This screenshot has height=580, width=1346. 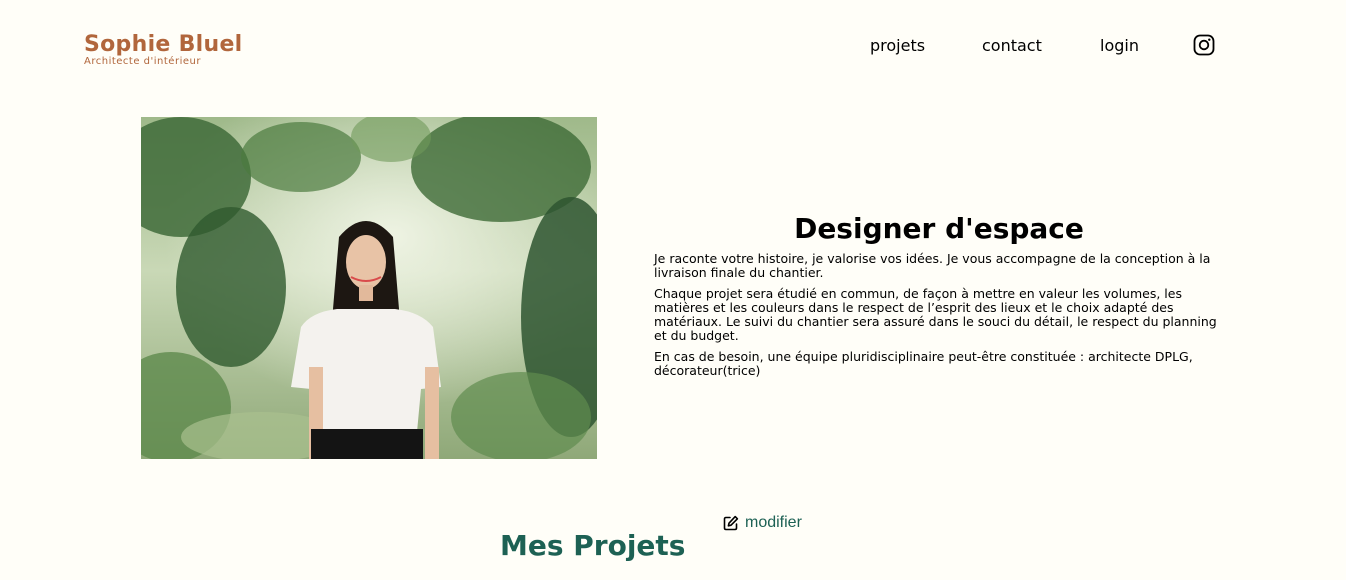 What do you see at coordinates (593, 546) in the screenshot?
I see `projects-title: Mes Projets` at bounding box center [593, 546].